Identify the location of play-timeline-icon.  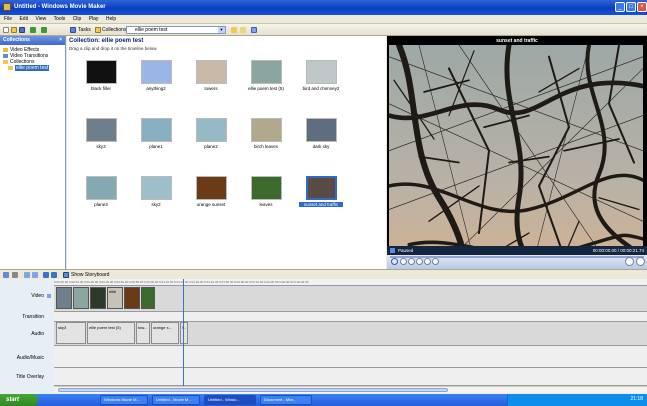
(54, 275).